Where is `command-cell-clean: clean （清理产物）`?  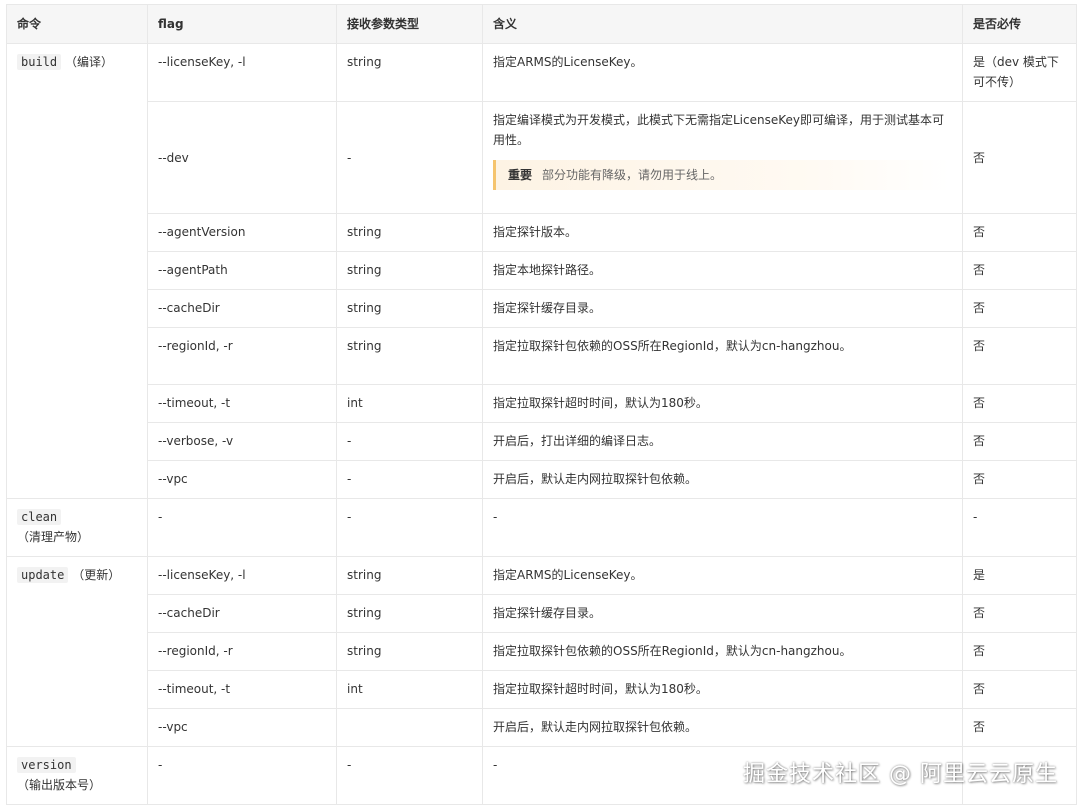
command-cell-clean: clean （清理产物） is located at coordinates (77, 527).